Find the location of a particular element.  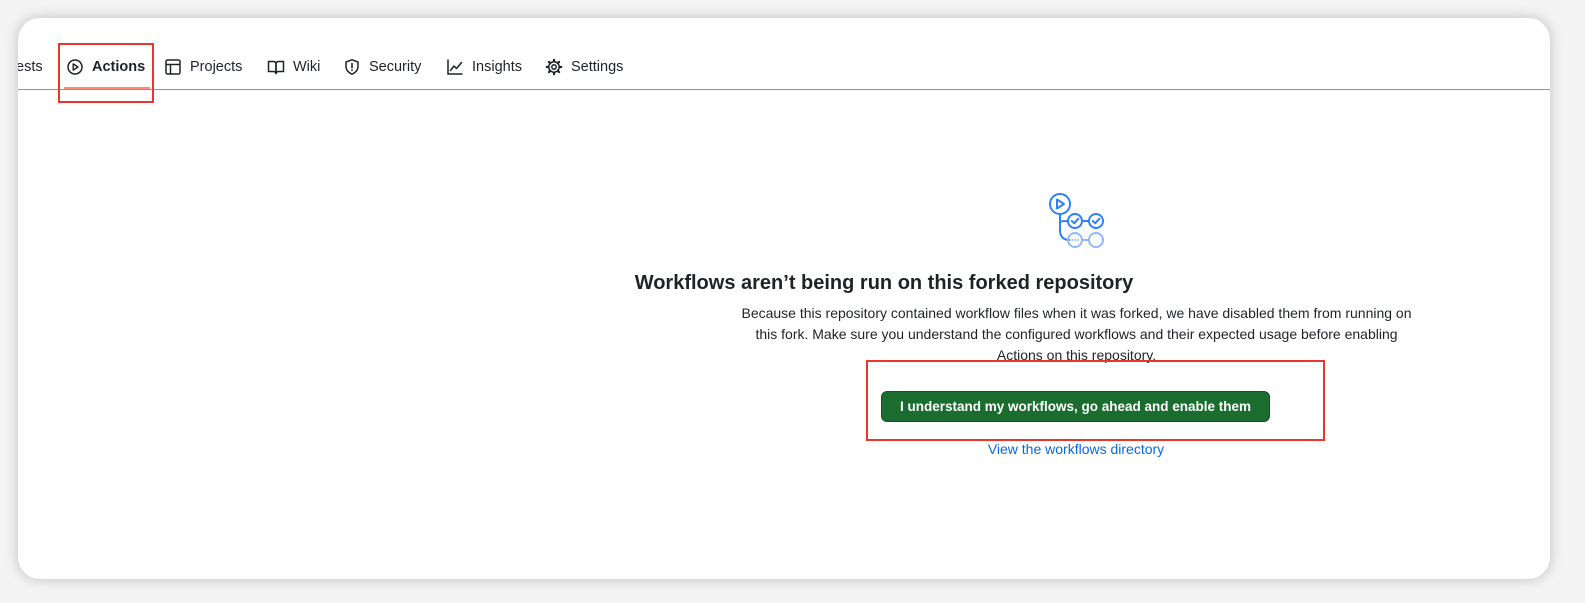

gear-icon is located at coordinates (554, 67).